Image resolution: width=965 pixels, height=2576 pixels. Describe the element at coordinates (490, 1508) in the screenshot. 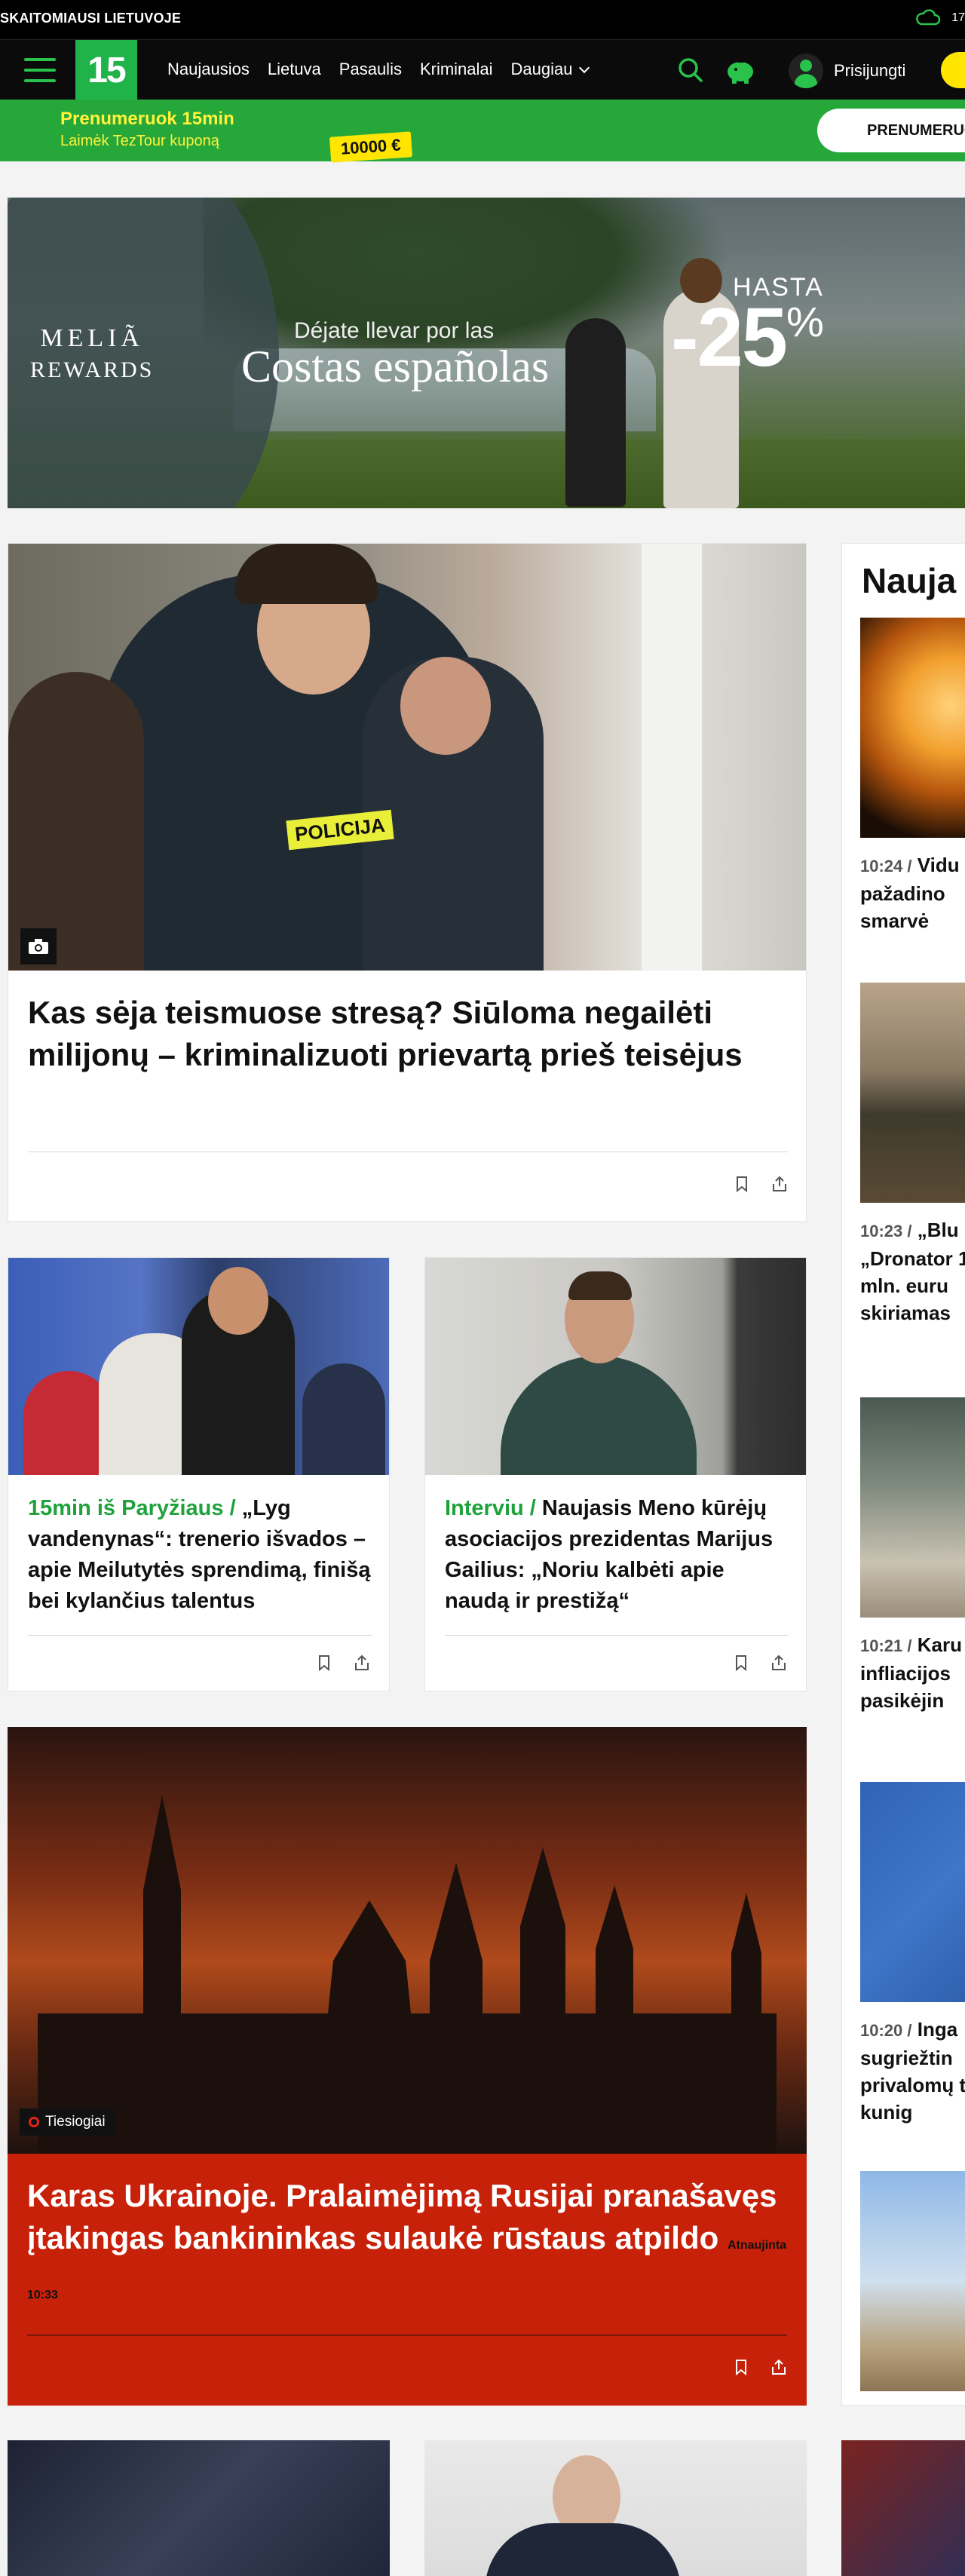

I see `article-category: Interviu /` at that location.